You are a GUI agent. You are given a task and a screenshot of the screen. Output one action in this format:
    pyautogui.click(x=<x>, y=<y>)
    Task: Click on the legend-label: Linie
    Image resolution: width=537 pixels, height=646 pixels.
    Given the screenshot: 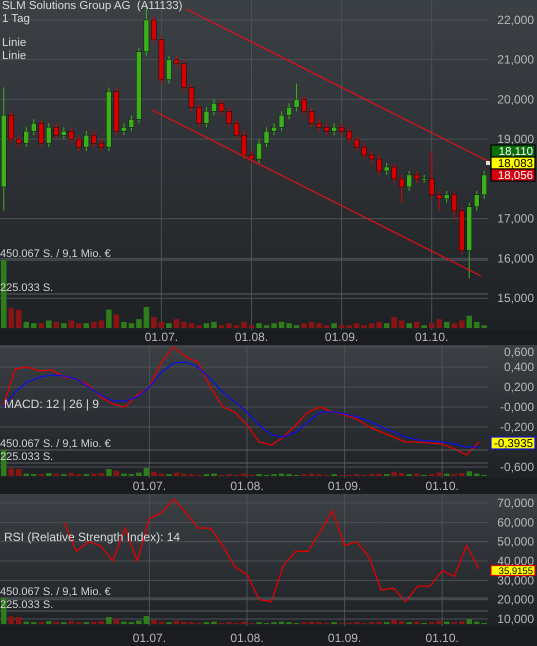 What is the action you would take?
    pyautogui.click(x=15, y=43)
    